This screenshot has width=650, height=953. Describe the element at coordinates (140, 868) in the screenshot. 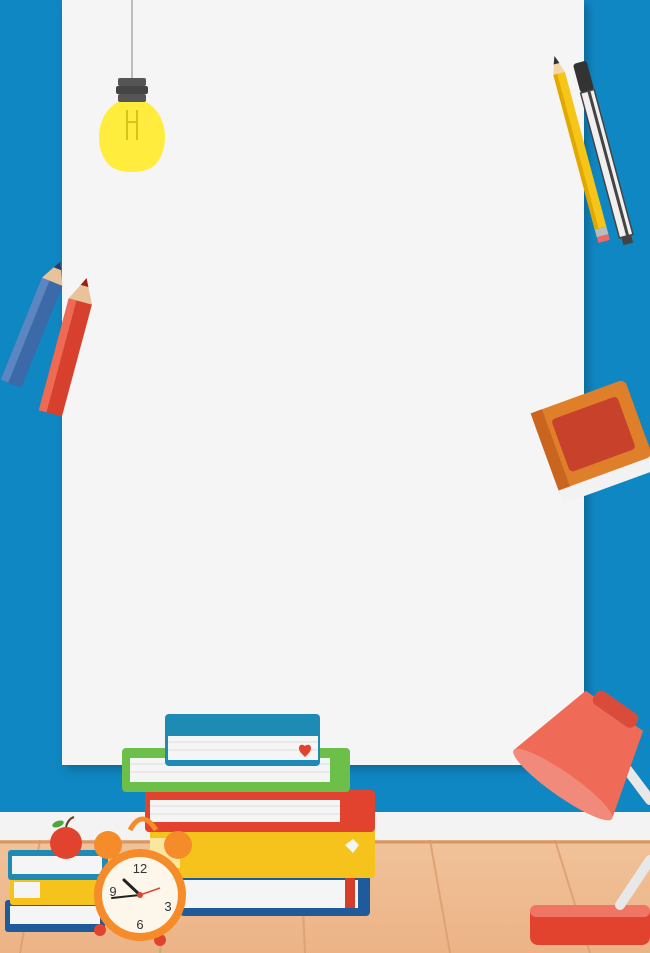

I see `clock-number-12: 12` at that location.